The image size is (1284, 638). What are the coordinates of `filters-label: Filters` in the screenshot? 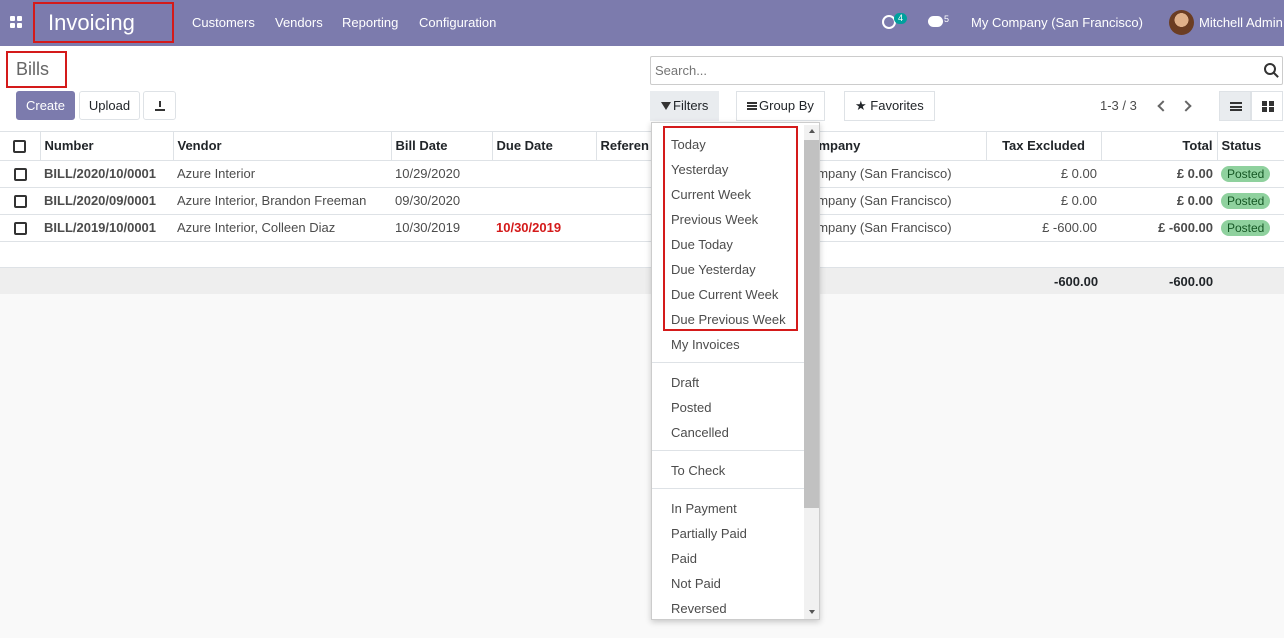 It's located at (691, 105).